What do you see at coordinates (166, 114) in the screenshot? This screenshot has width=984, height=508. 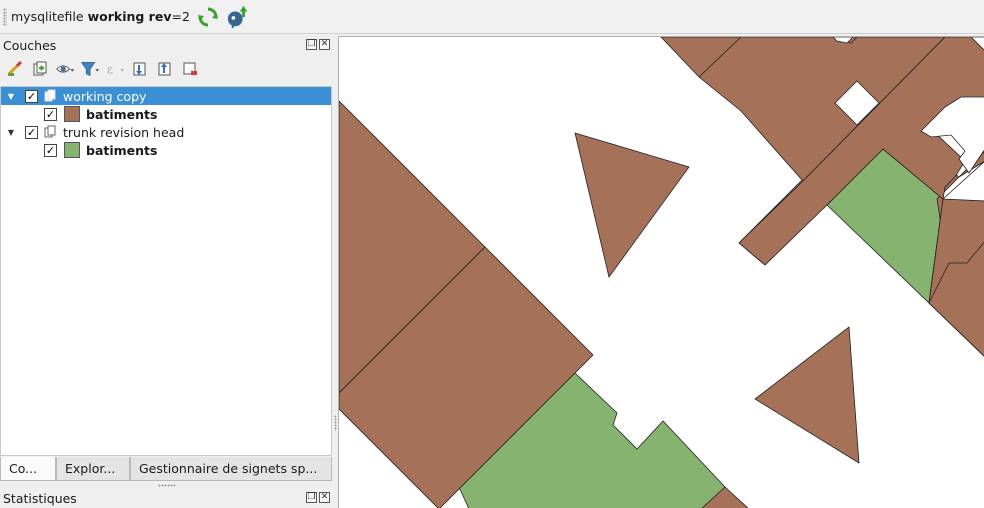 I see `layer-row-batiments-working: ✓ batiments` at bounding box center [166, 114].